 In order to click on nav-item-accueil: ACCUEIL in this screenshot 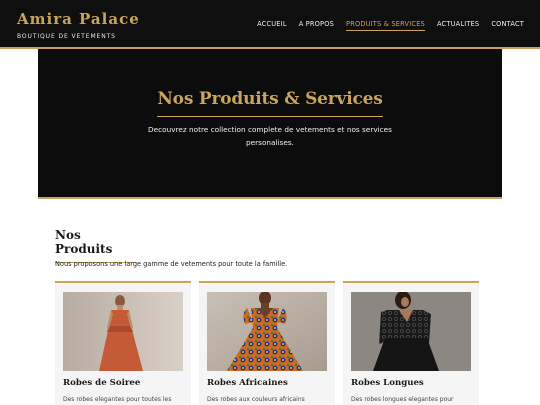, I will do `click(272, 25)`.